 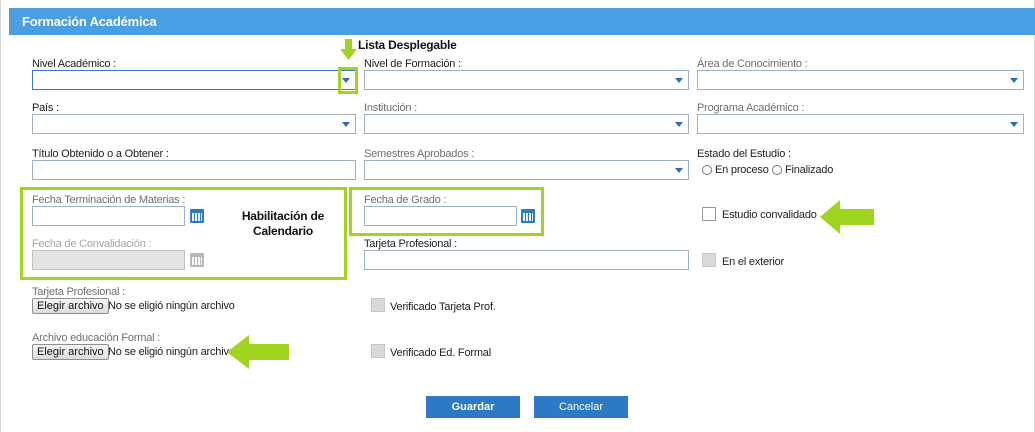 I want to click on tarjeta-file-status: No se eligió ningún archivo, so click(x=171, y=306).